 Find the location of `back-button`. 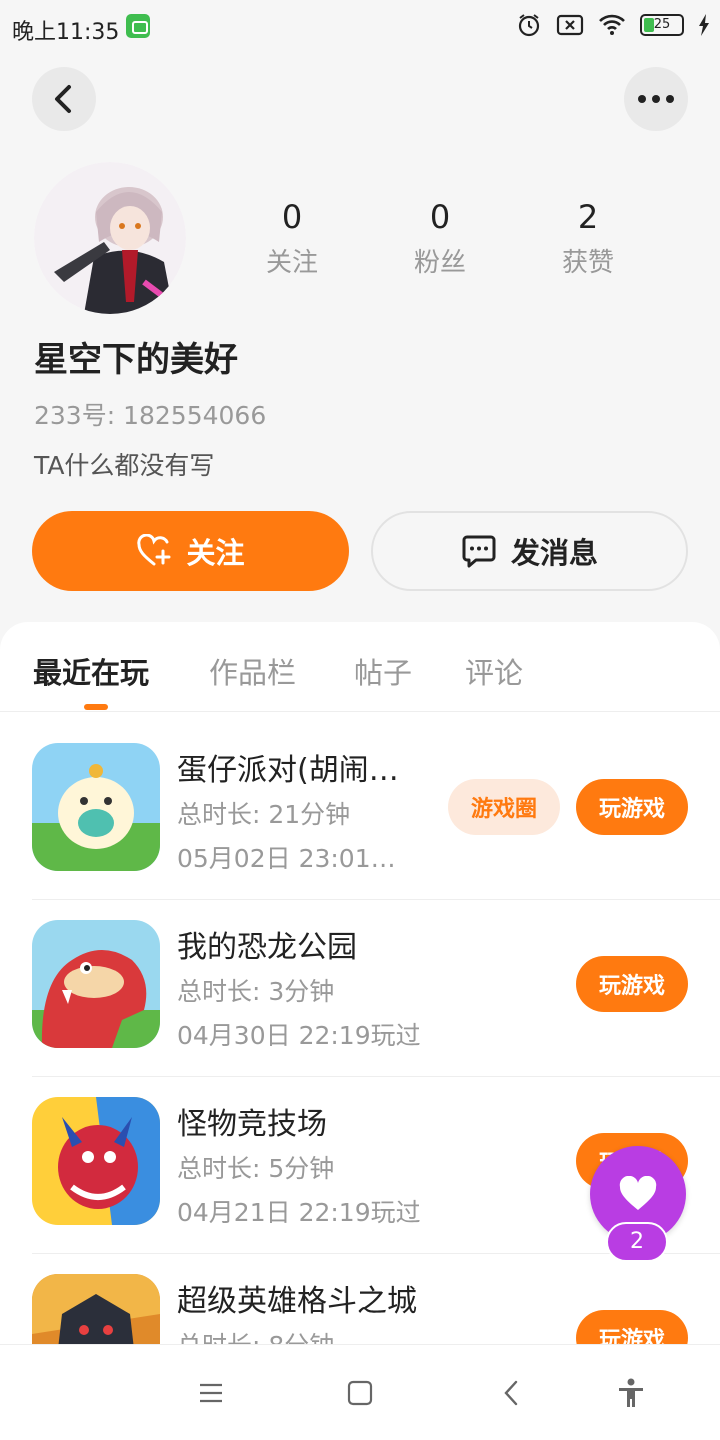

back-button is located at coordinates (64, 99).